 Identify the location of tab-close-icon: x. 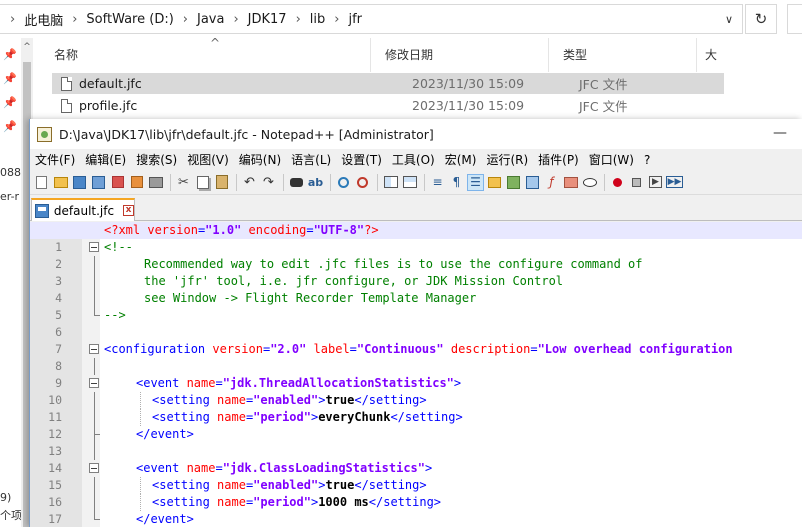
(128, 210).